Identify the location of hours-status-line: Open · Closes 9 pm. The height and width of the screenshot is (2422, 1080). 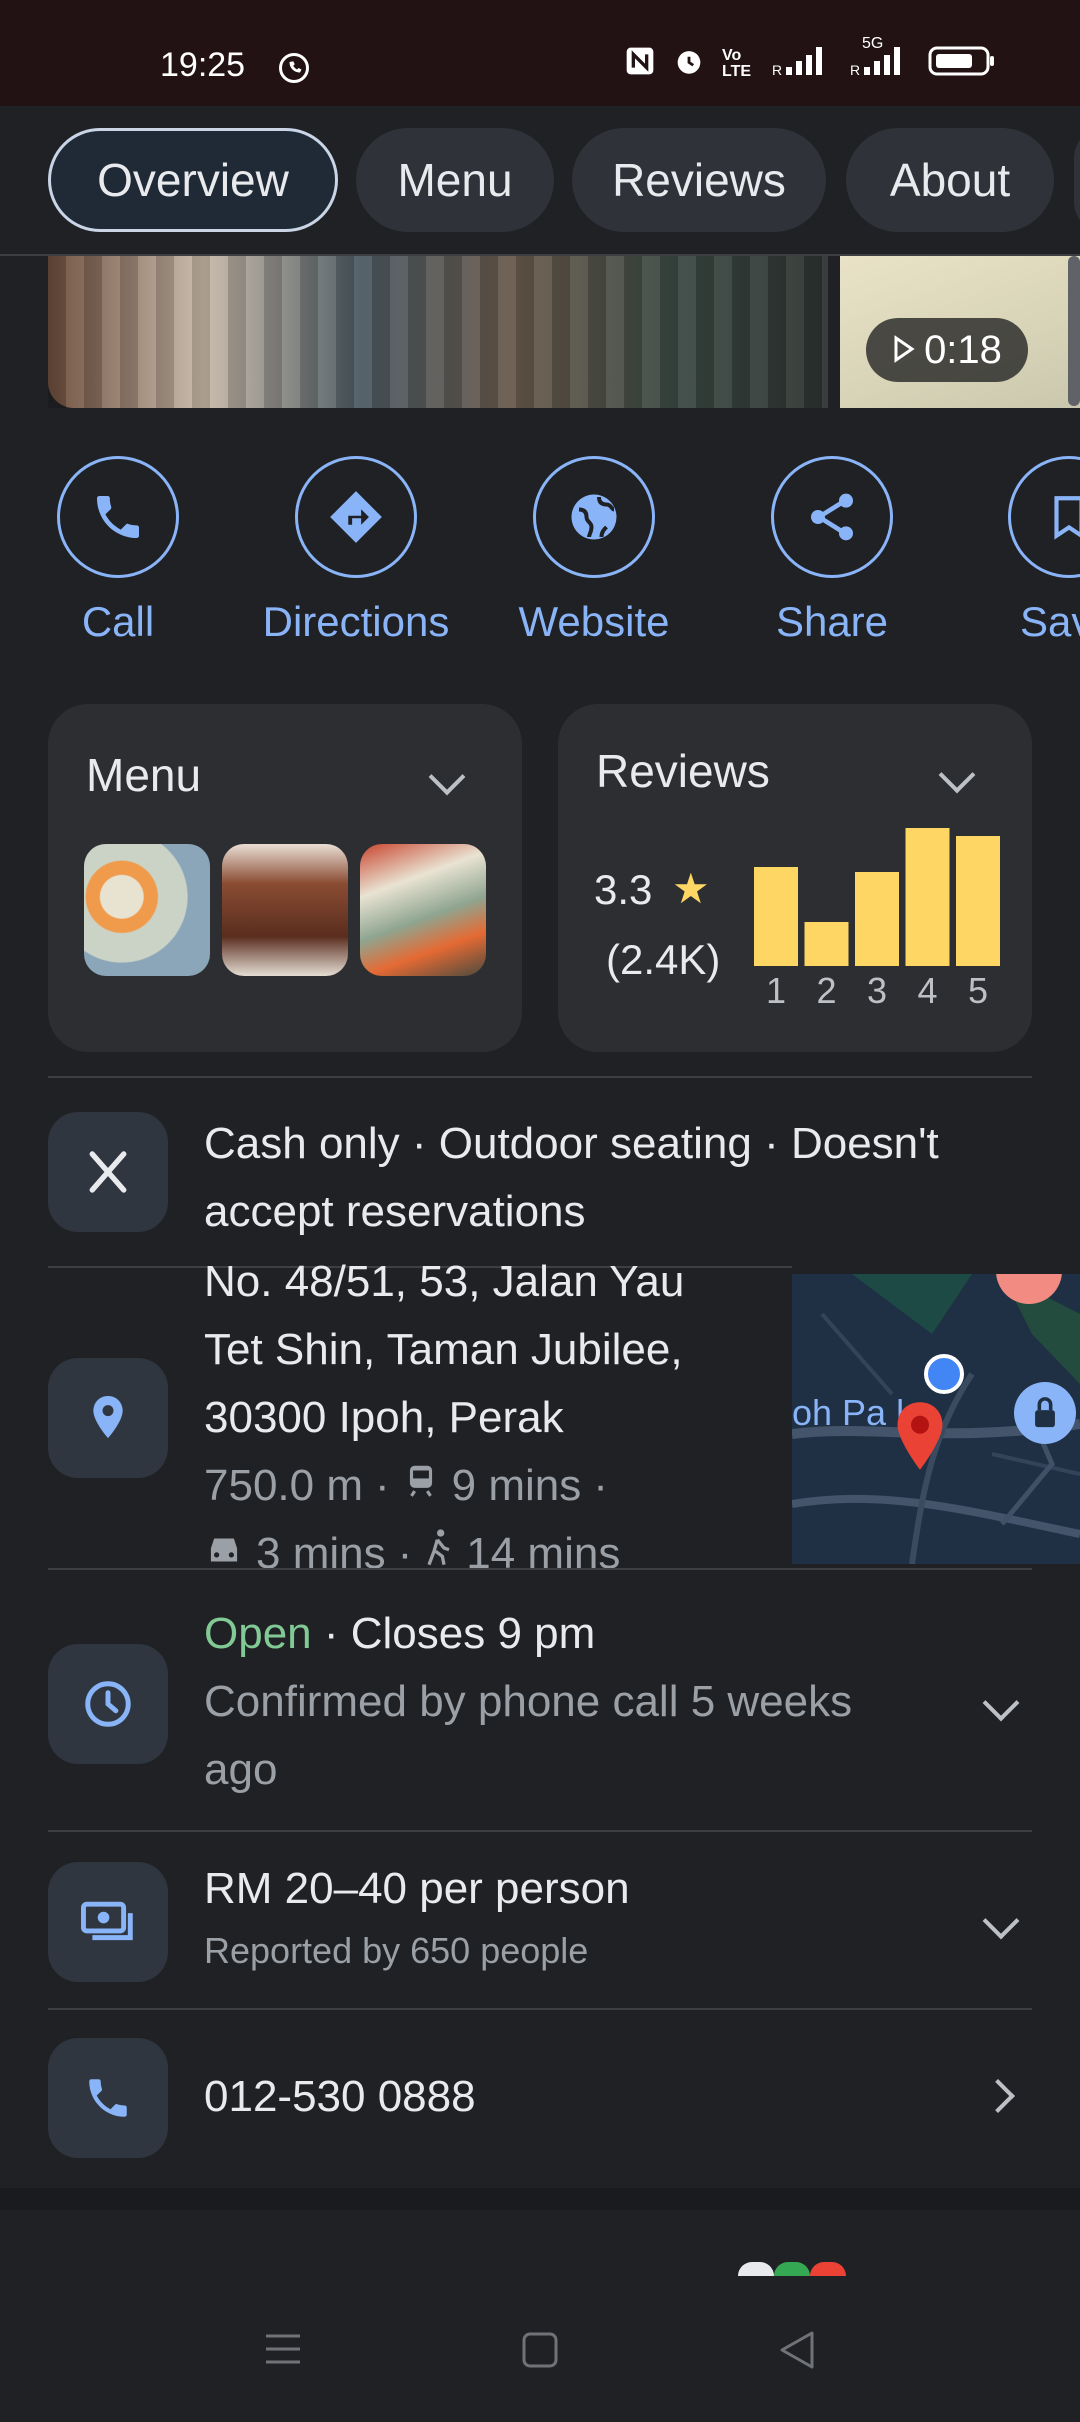
(528, 1634).